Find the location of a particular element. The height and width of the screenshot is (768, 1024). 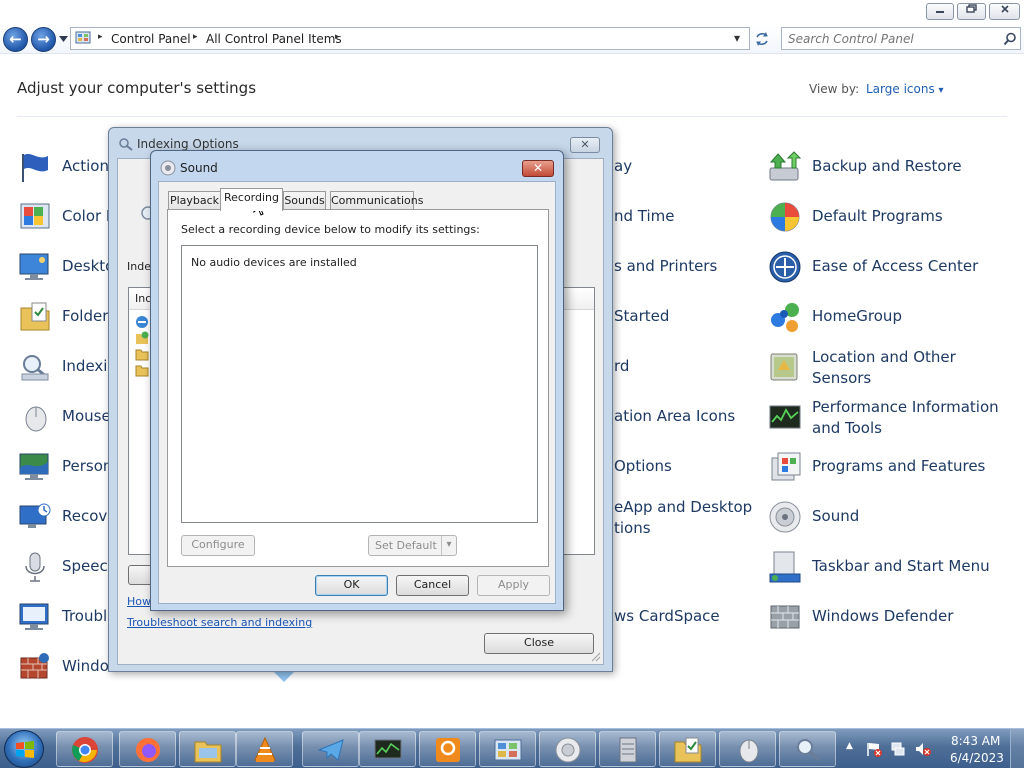

taskbar-explorer is located at coordinates (207, 749).